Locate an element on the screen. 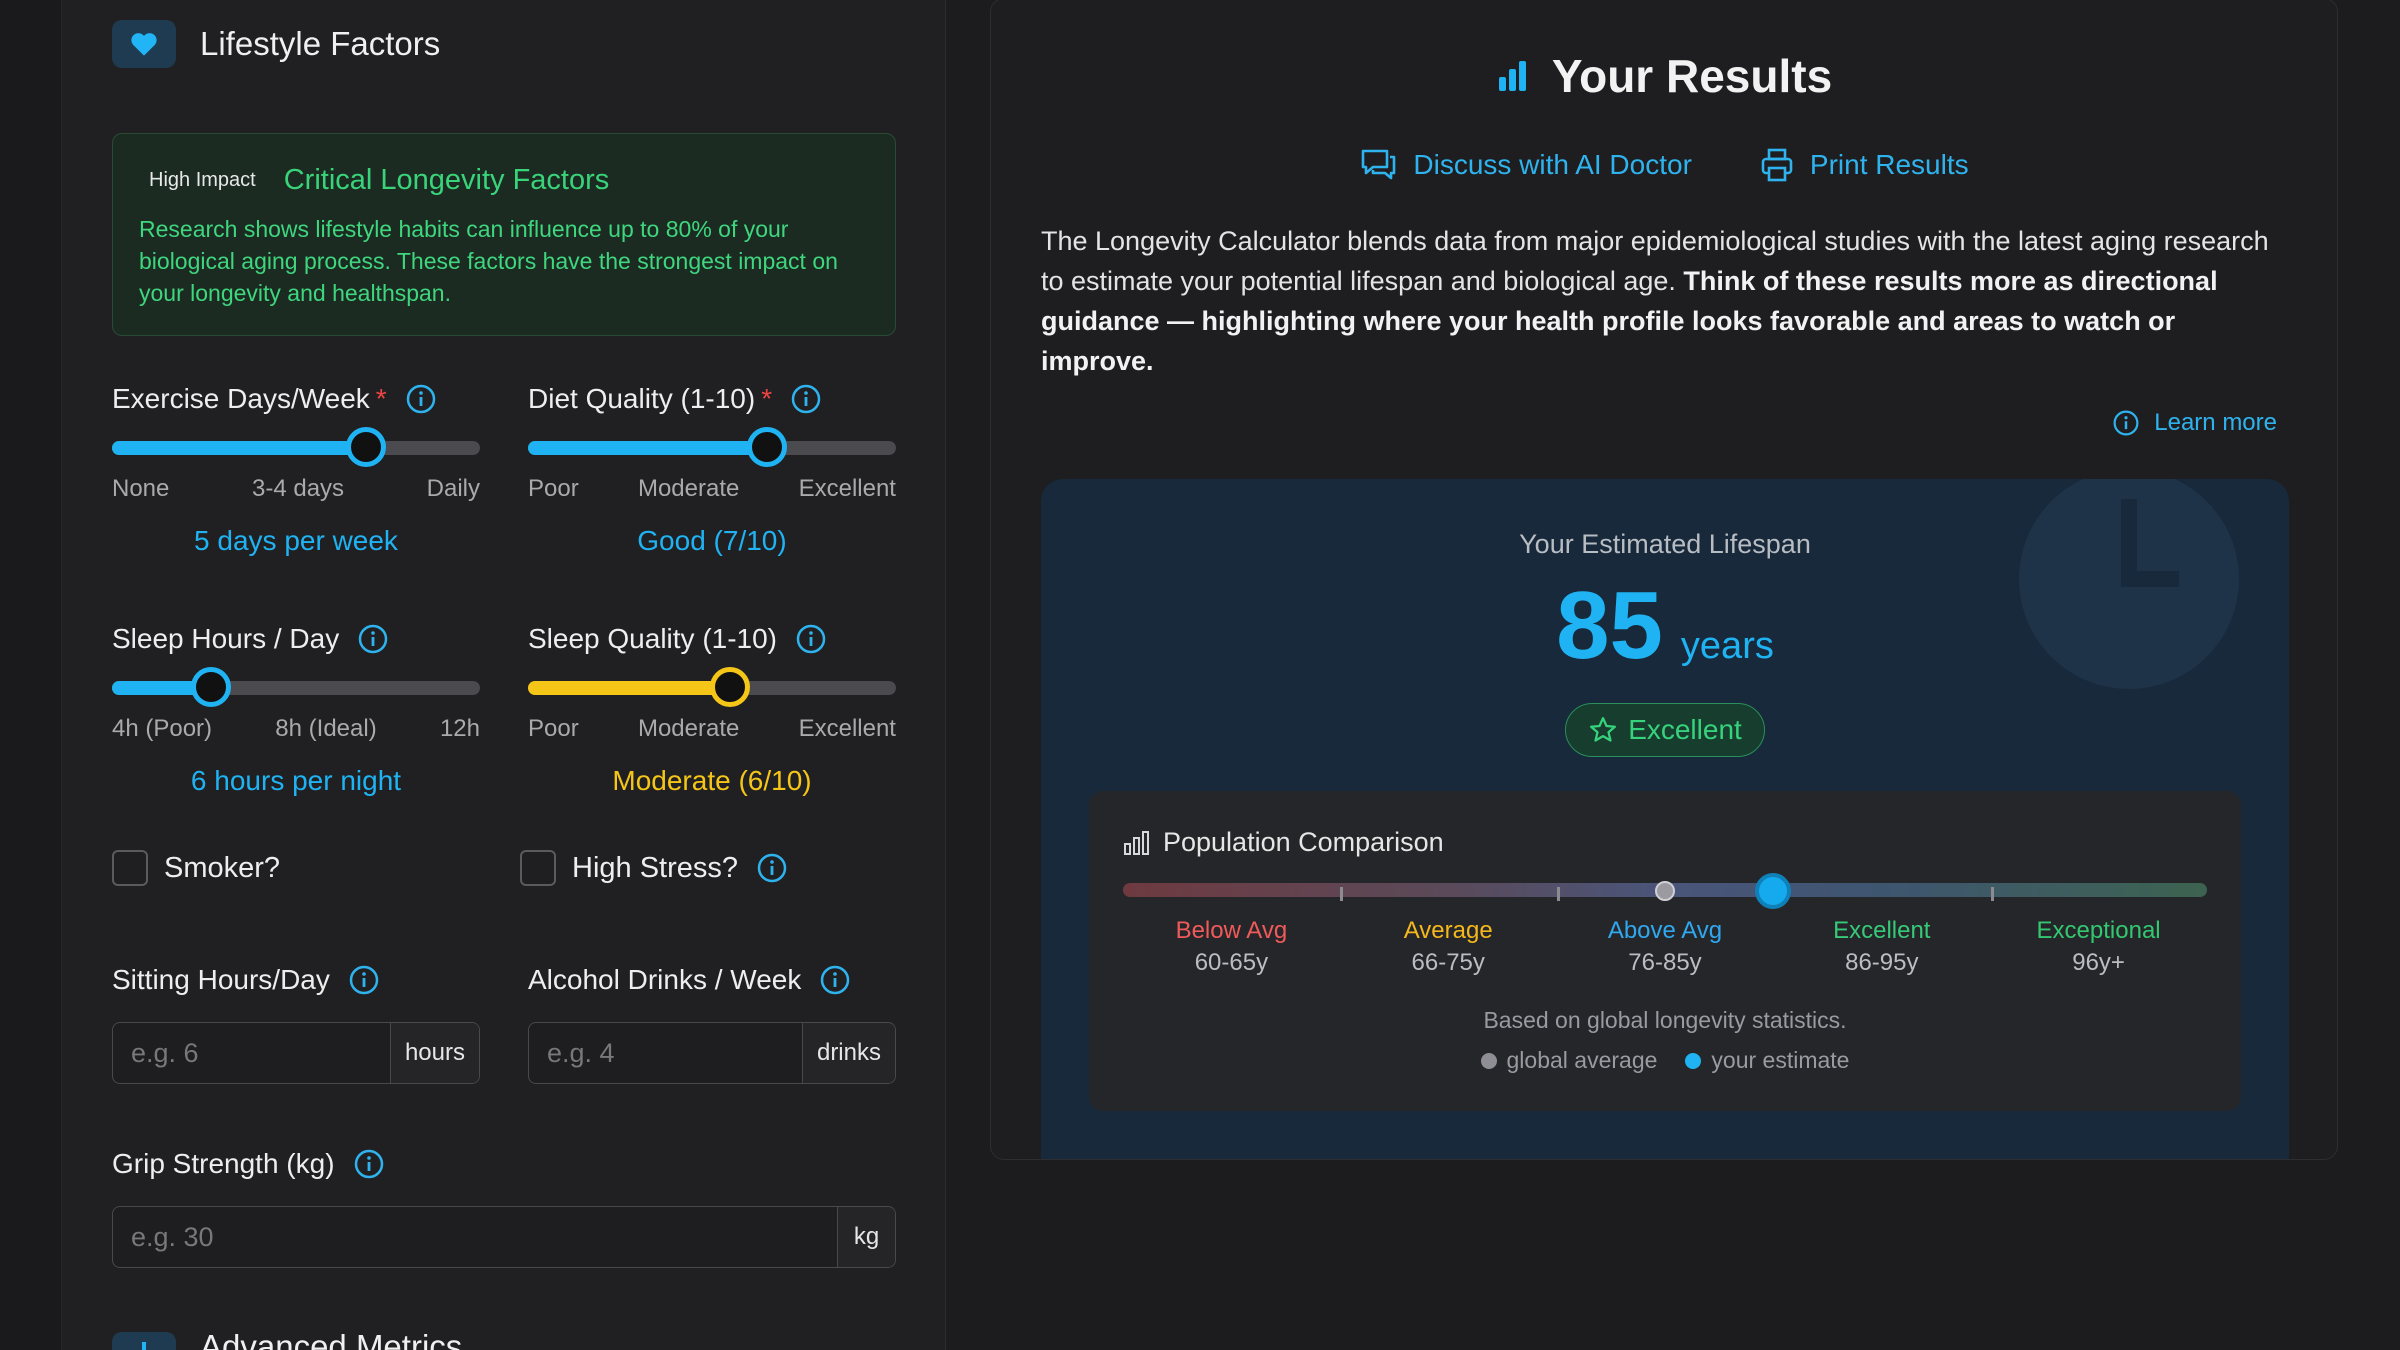  print-results-button: Print Results is located at coordinates (1864, 165).